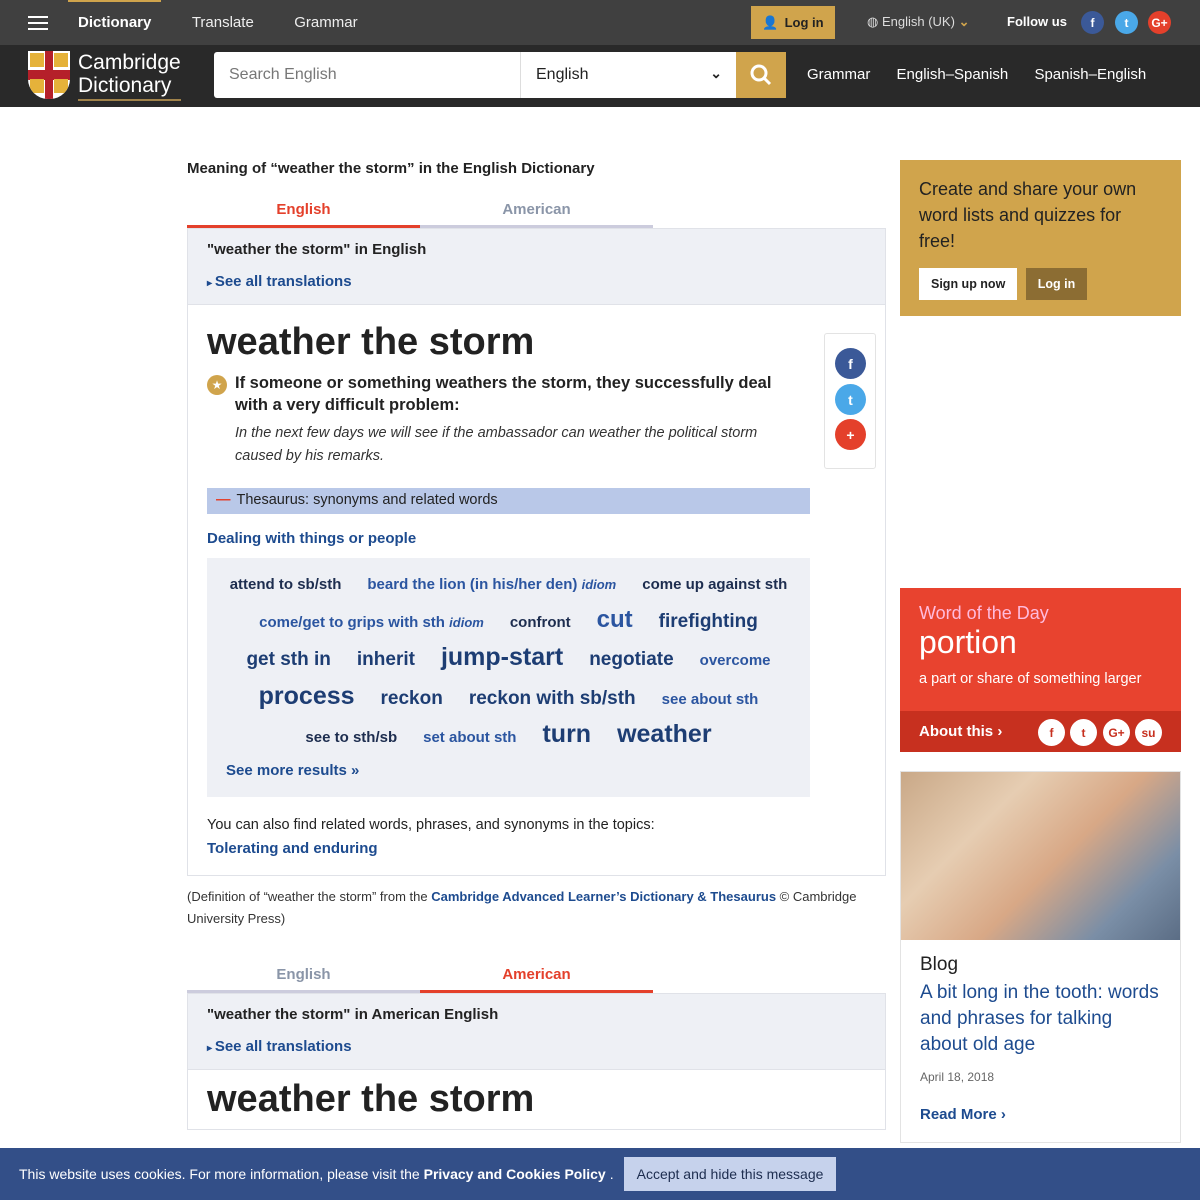 This screenshot has width=1200, height=1200. What do you see at coordinates (412, 699) in the screenshot?
I see `synonym-link: reckon` at bounding box center [412, 699].